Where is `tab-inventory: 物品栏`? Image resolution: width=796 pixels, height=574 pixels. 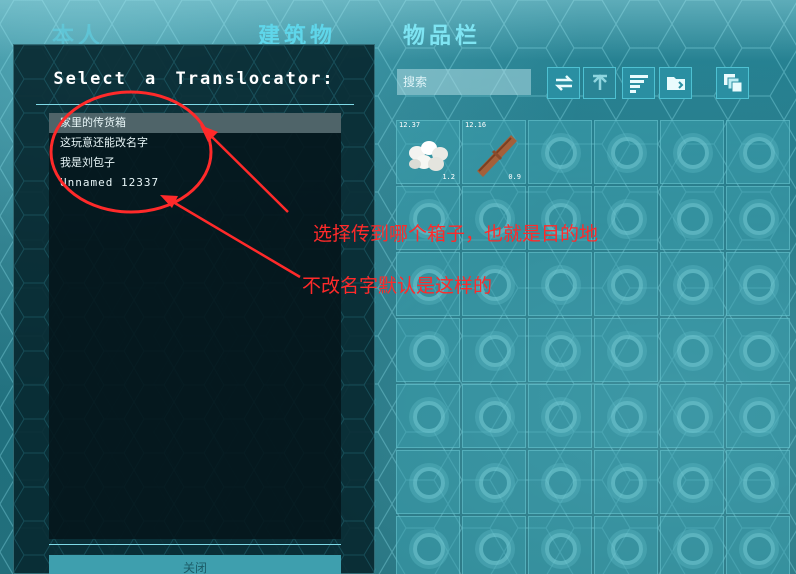
tab-inventory: 物品栏 is located at coordinates (442, 35).